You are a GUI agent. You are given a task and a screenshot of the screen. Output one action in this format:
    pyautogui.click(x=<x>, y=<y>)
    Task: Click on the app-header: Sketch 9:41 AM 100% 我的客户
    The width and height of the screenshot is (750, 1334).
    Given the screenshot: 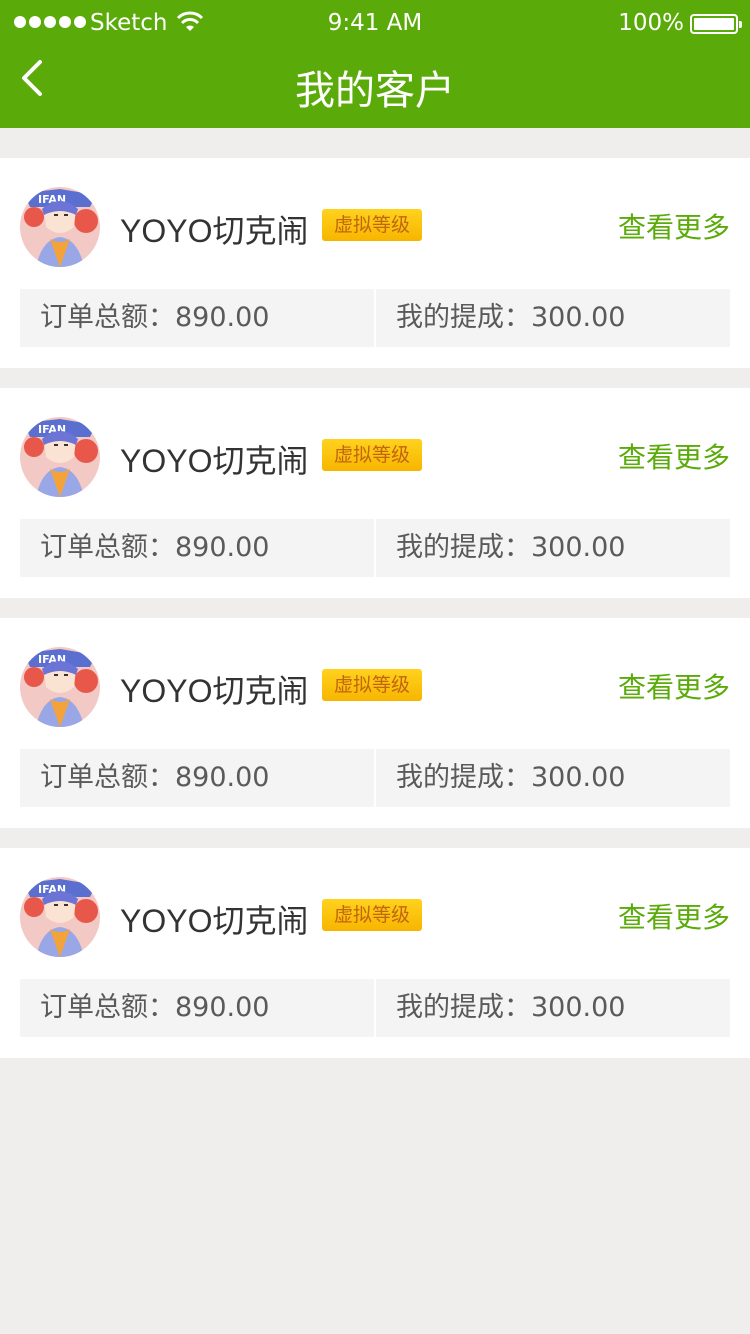 What is the action you would take?
    pyautogui.click(x=375, y=64)
    